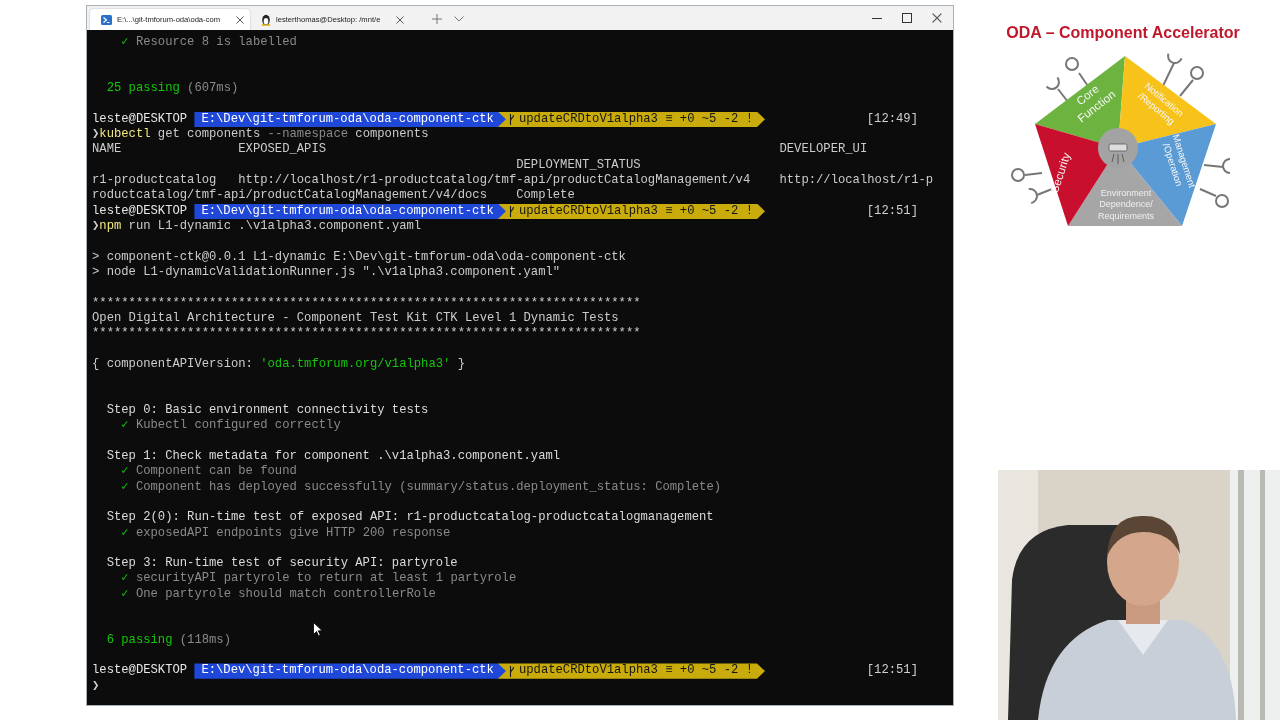  Describe the element at coordinates (326, 272) in the screenshot. I see `output-line: > node L1-dynamicValidationRunner.js ".\v1alpha3.component.yaml"` at that location.